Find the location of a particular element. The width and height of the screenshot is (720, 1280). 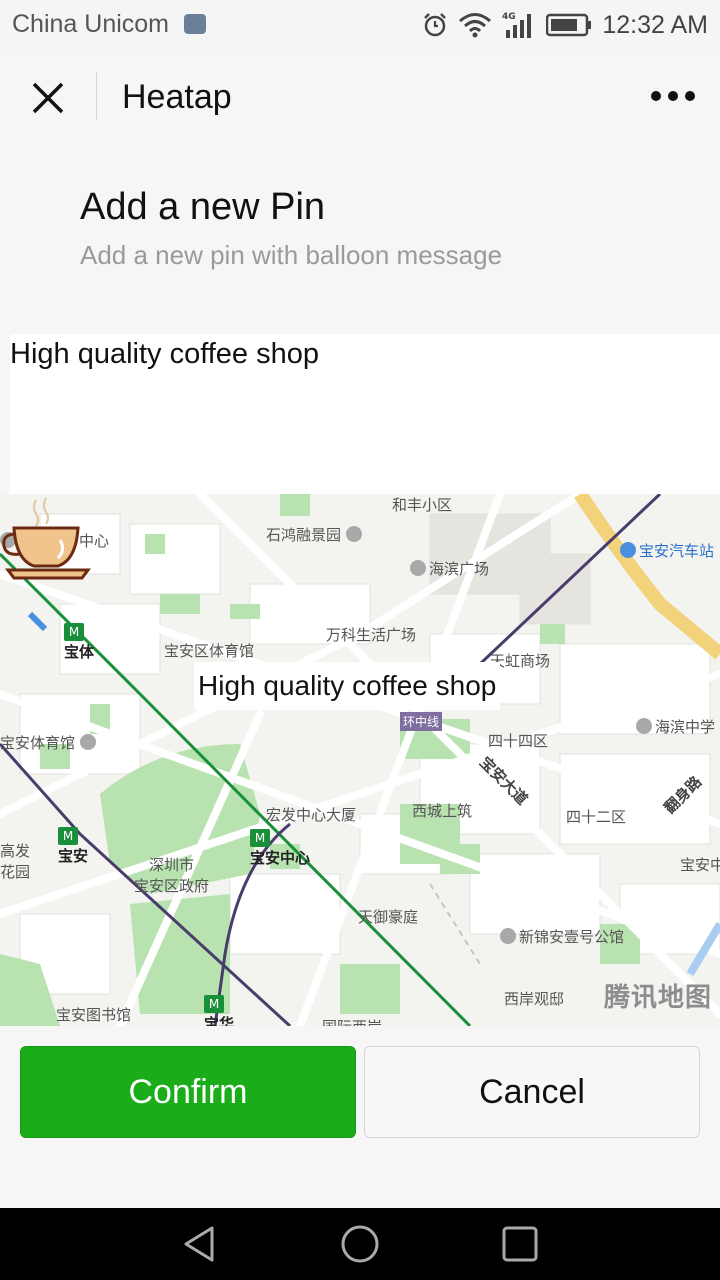

page-subtitle: Add a new pin with balloon message is located at coordinates (291, 255).